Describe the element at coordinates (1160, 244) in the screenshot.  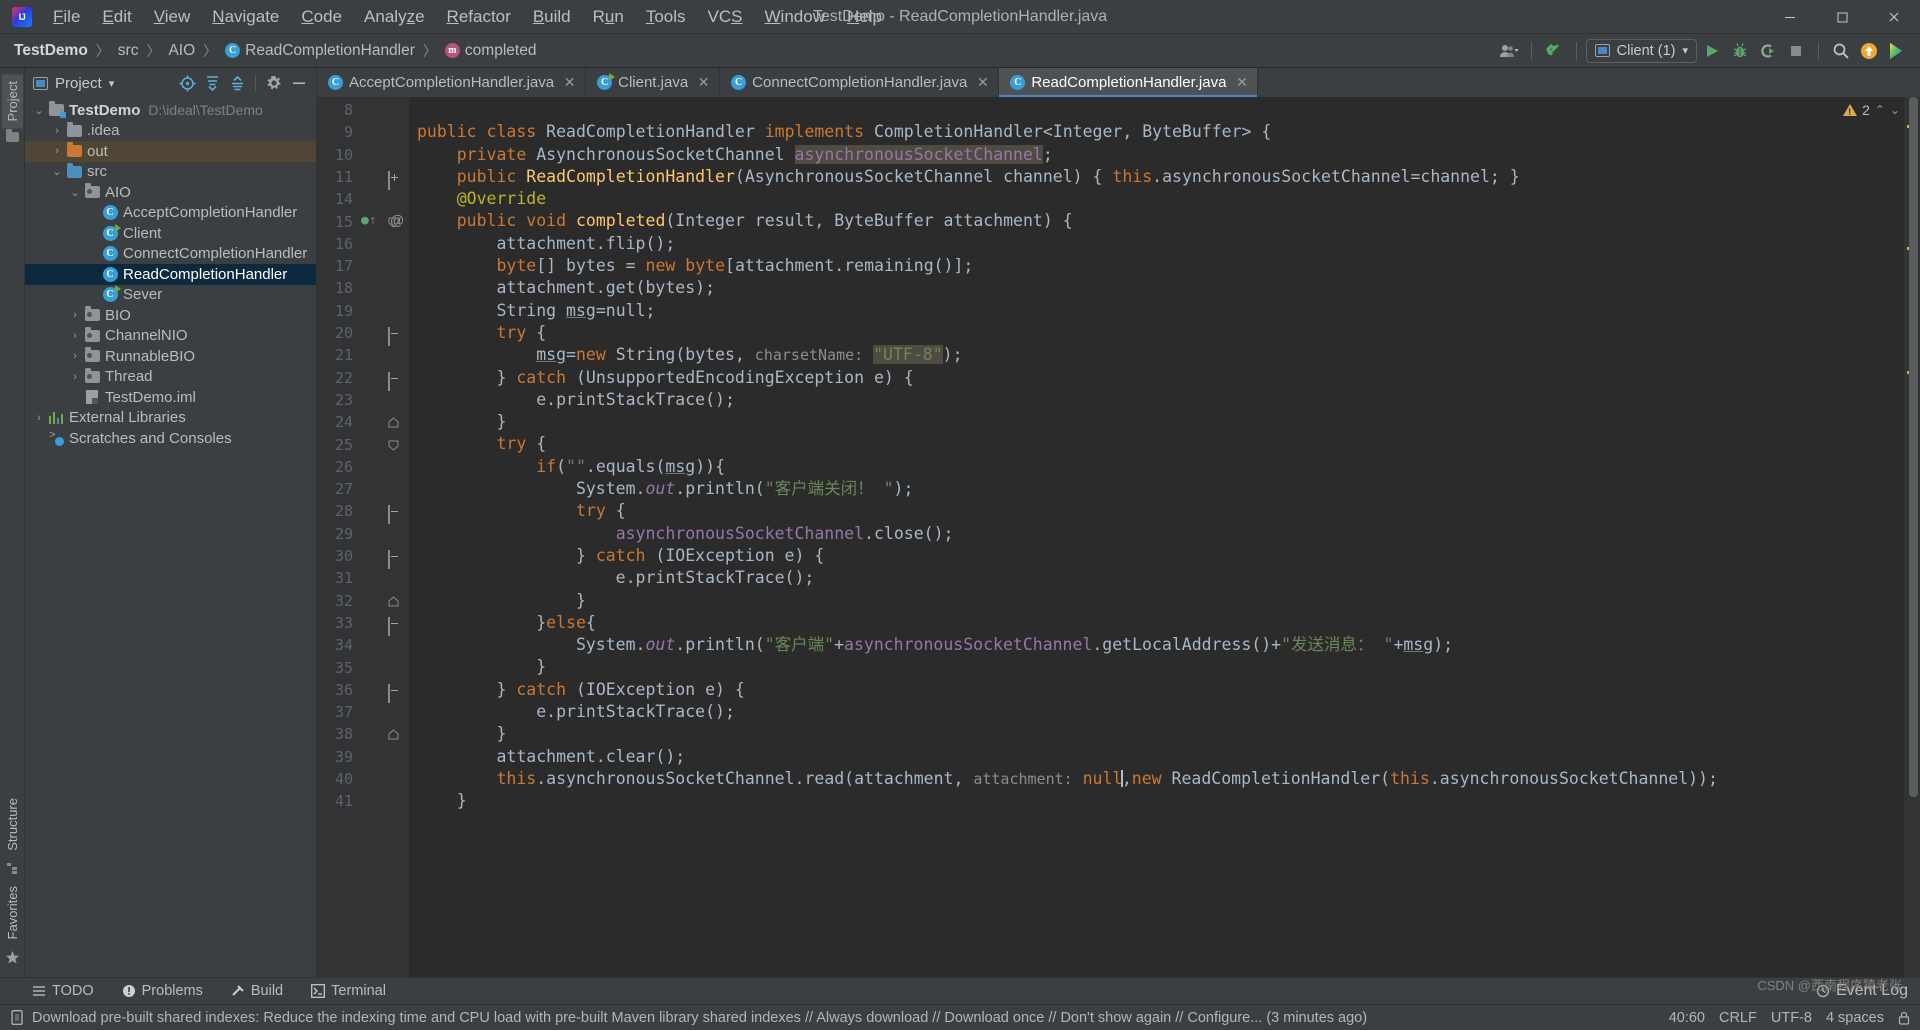
I see `code-line-16: attachment.flip();` at that location.